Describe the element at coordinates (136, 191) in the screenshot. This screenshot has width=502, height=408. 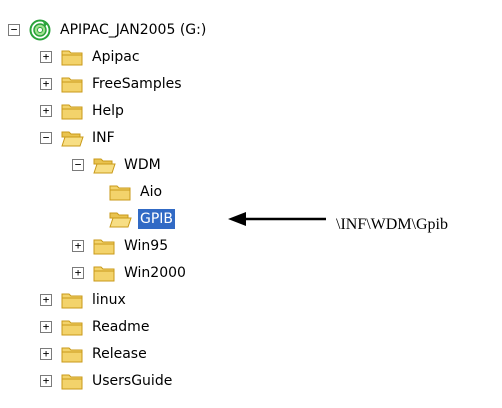
I see `tree-item-aio: Aio` at that location.